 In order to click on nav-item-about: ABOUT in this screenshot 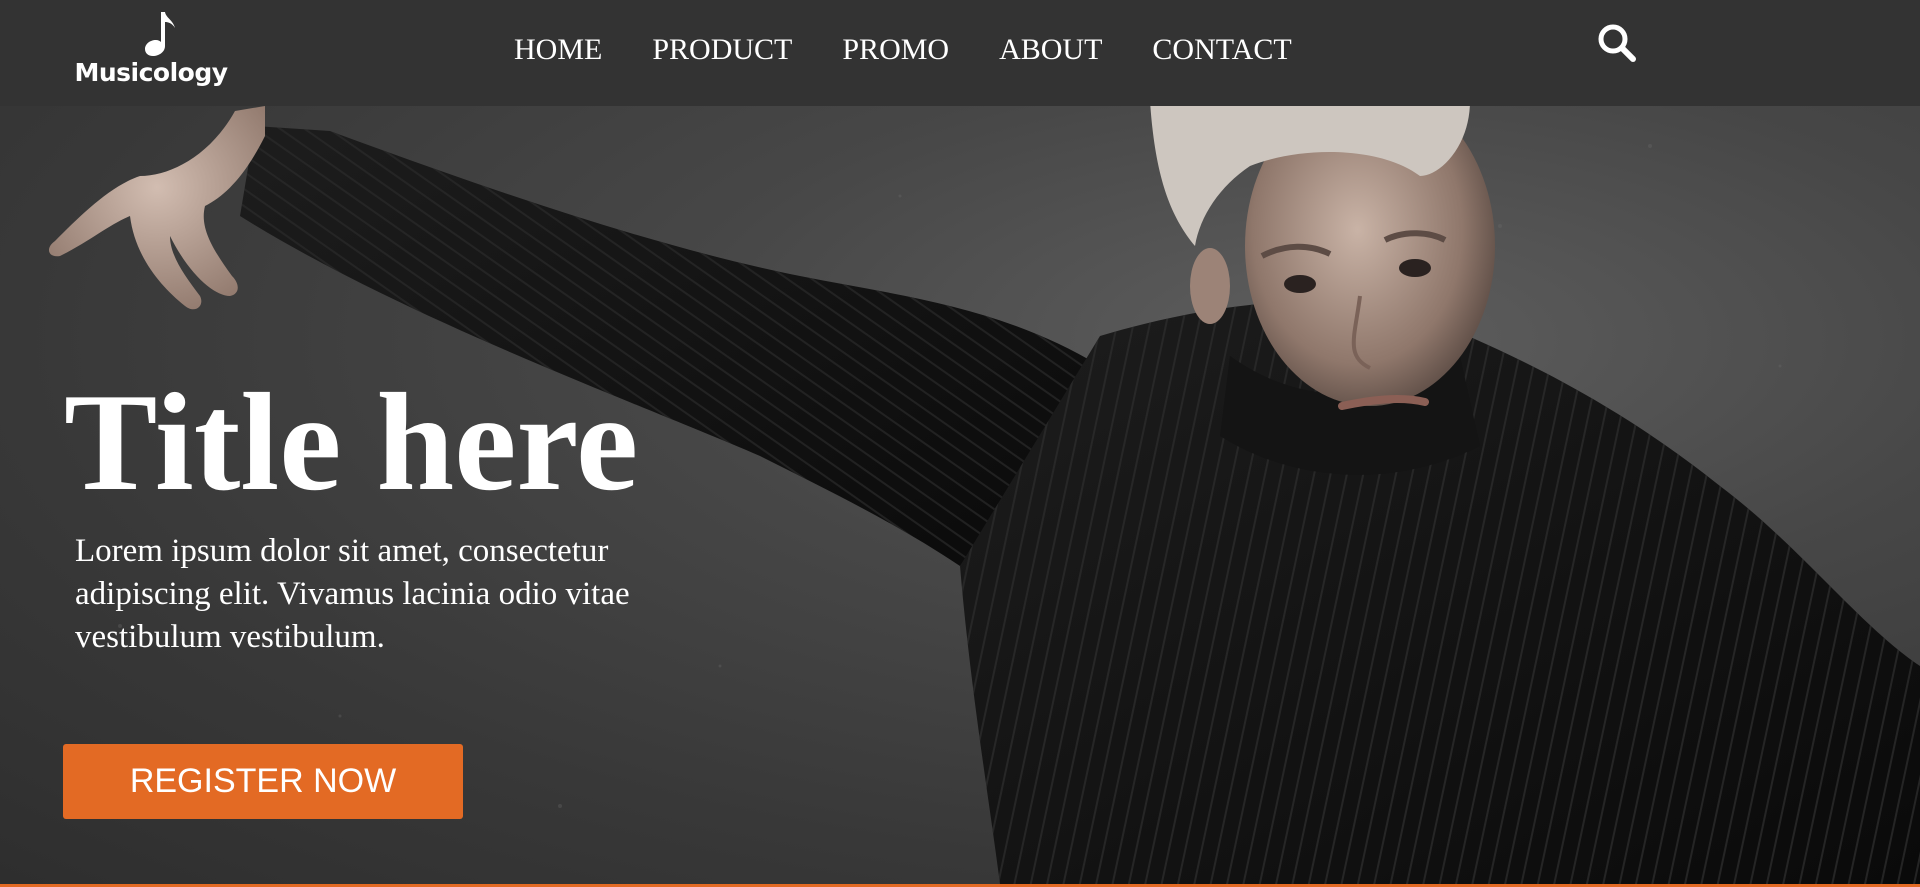, I will do `click(1050, 50)`.